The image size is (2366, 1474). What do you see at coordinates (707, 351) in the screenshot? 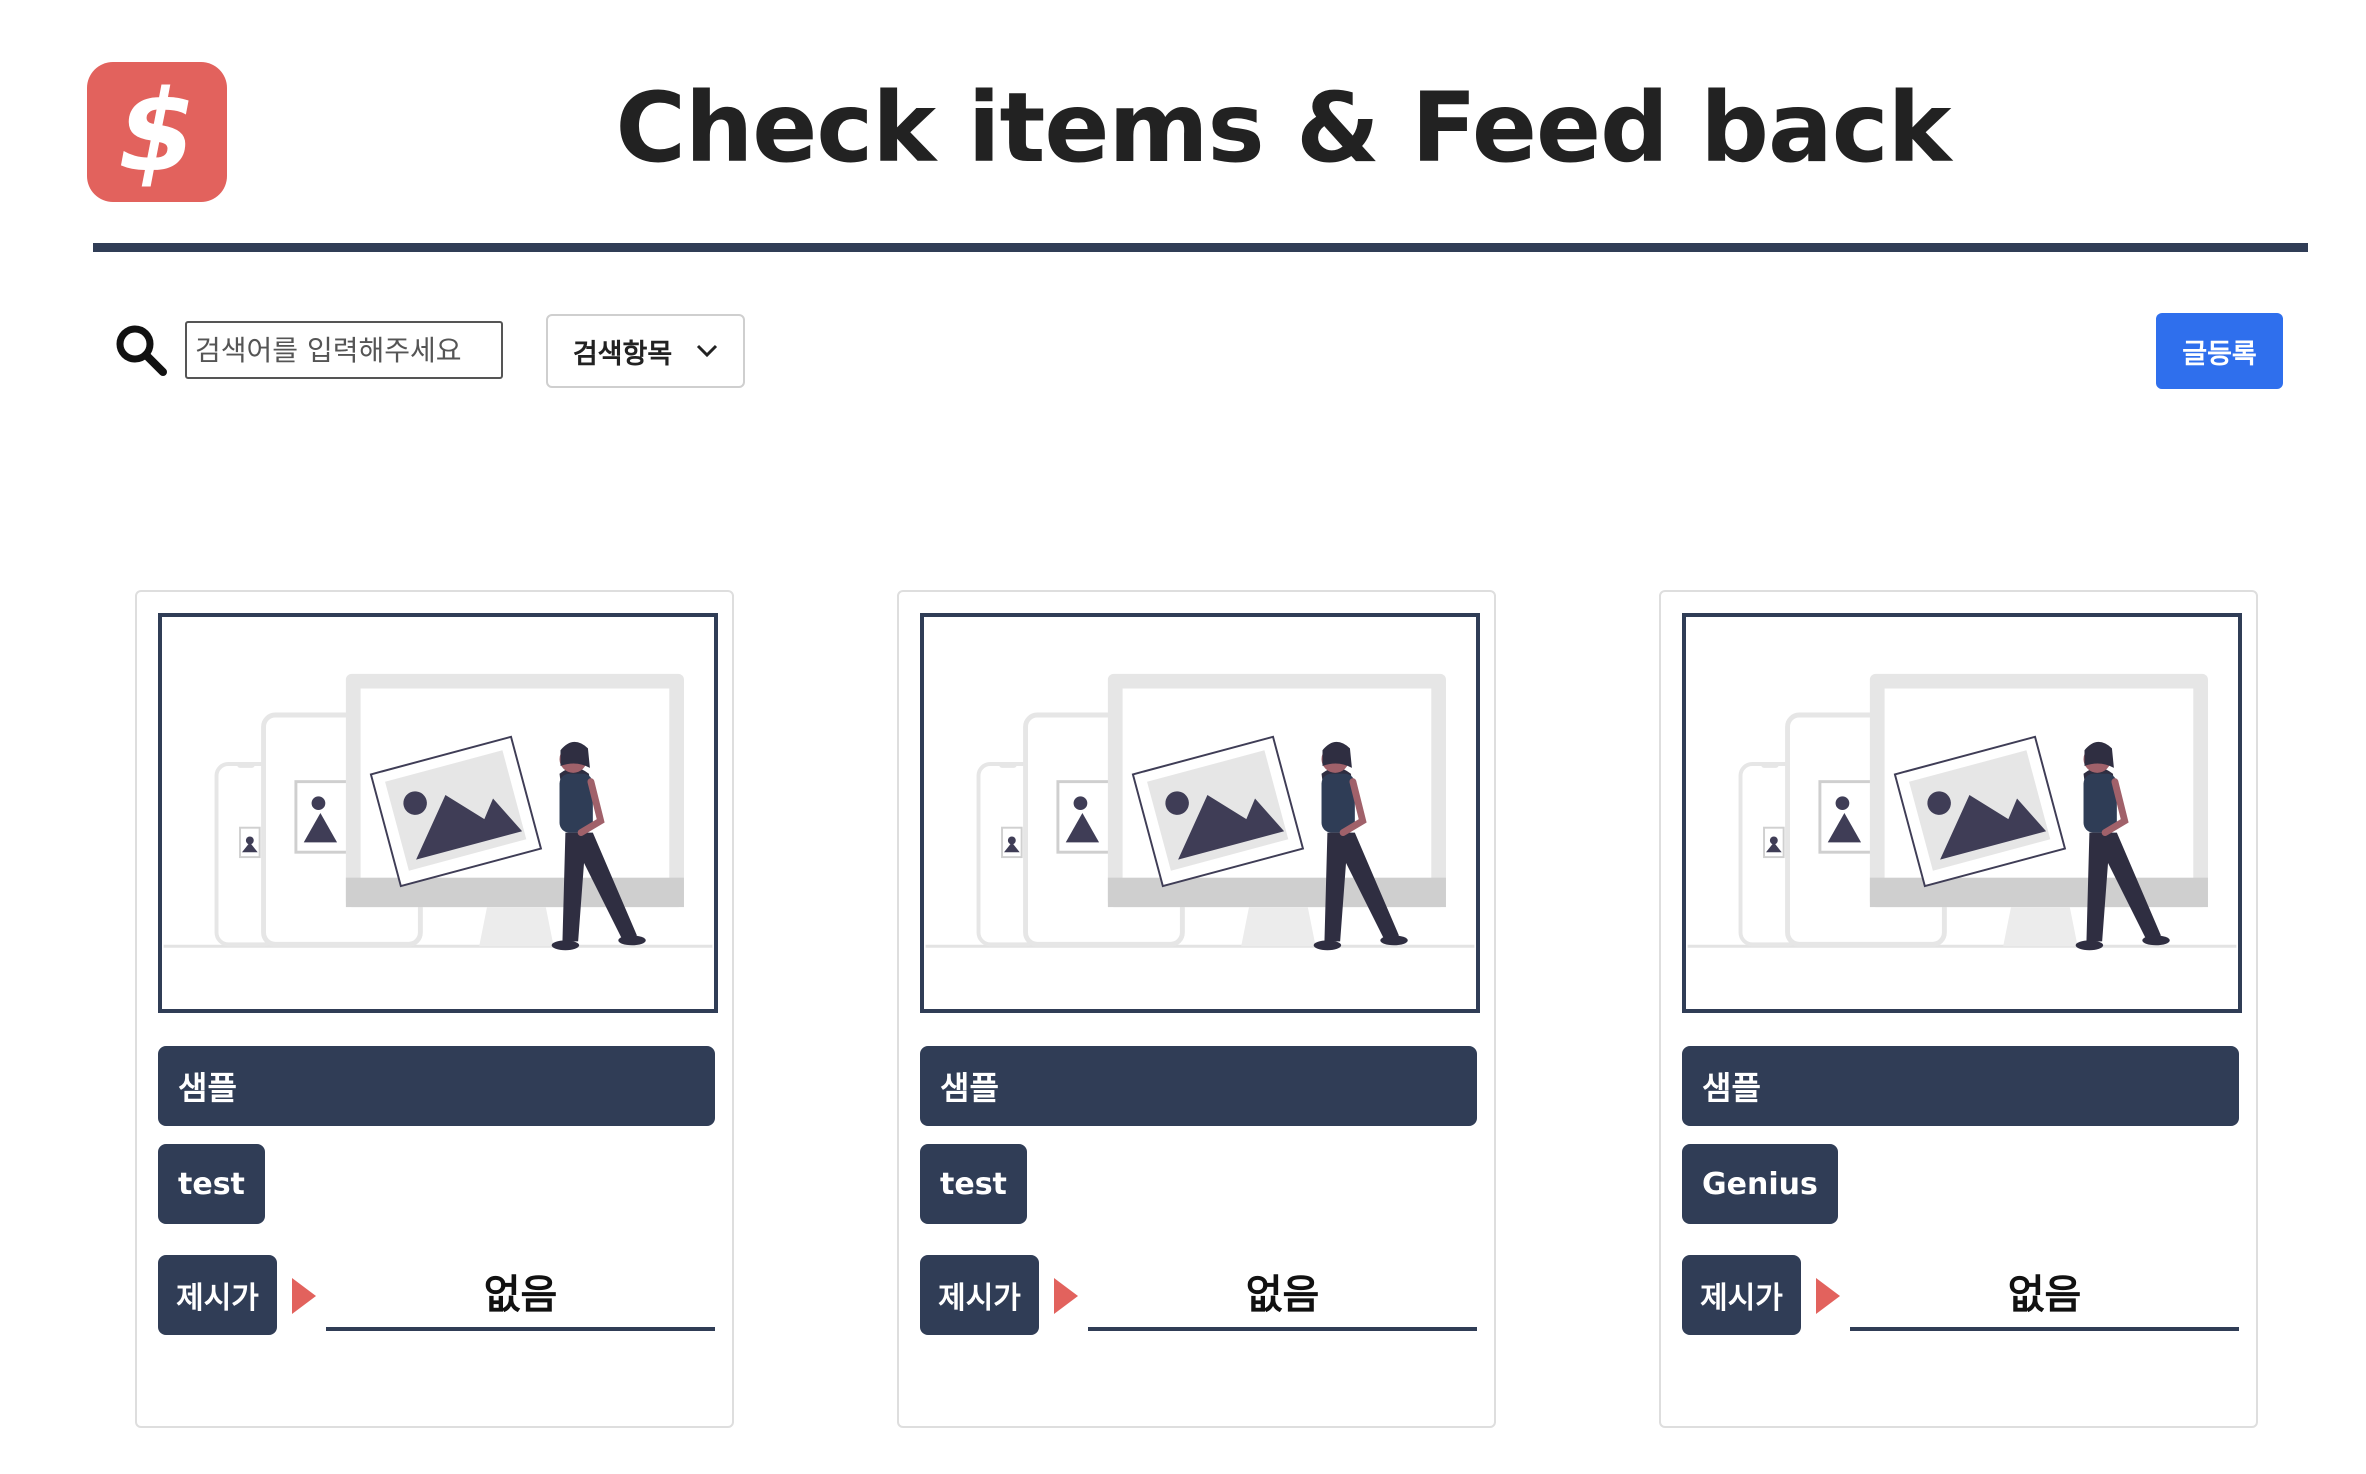
I see `chevron-down-icon` at bounding box center [707, 351].